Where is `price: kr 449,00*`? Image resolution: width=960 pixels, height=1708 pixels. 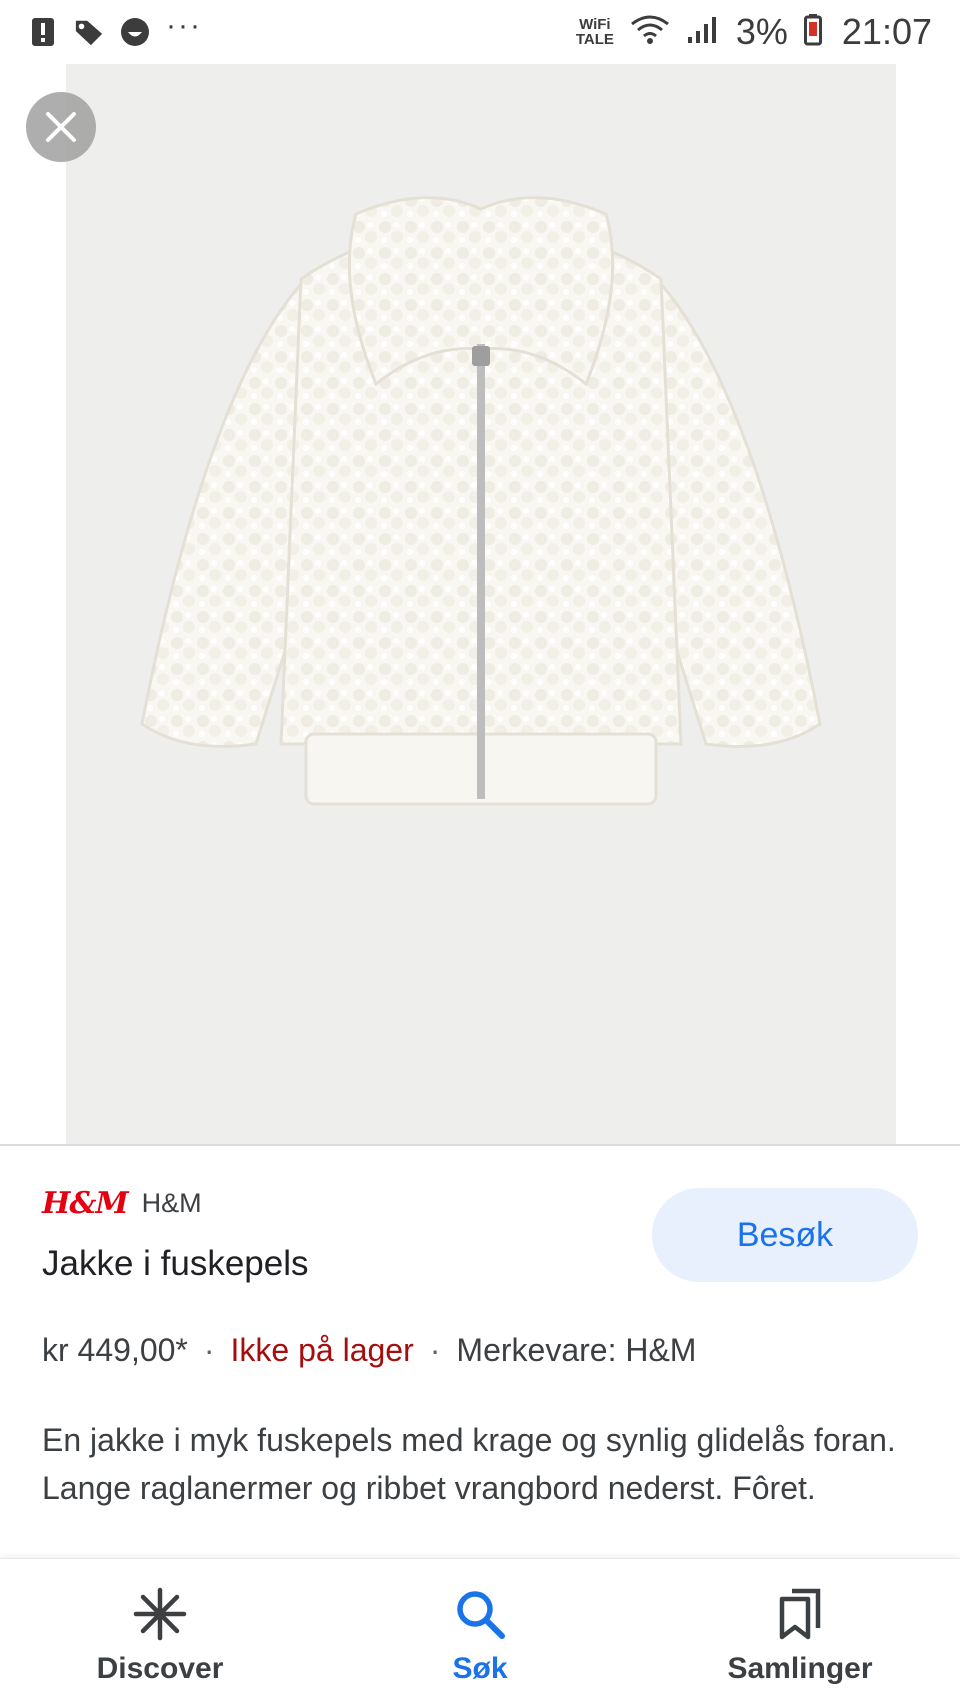
price: kr 449,00* is located at coordinates (115, 1350).